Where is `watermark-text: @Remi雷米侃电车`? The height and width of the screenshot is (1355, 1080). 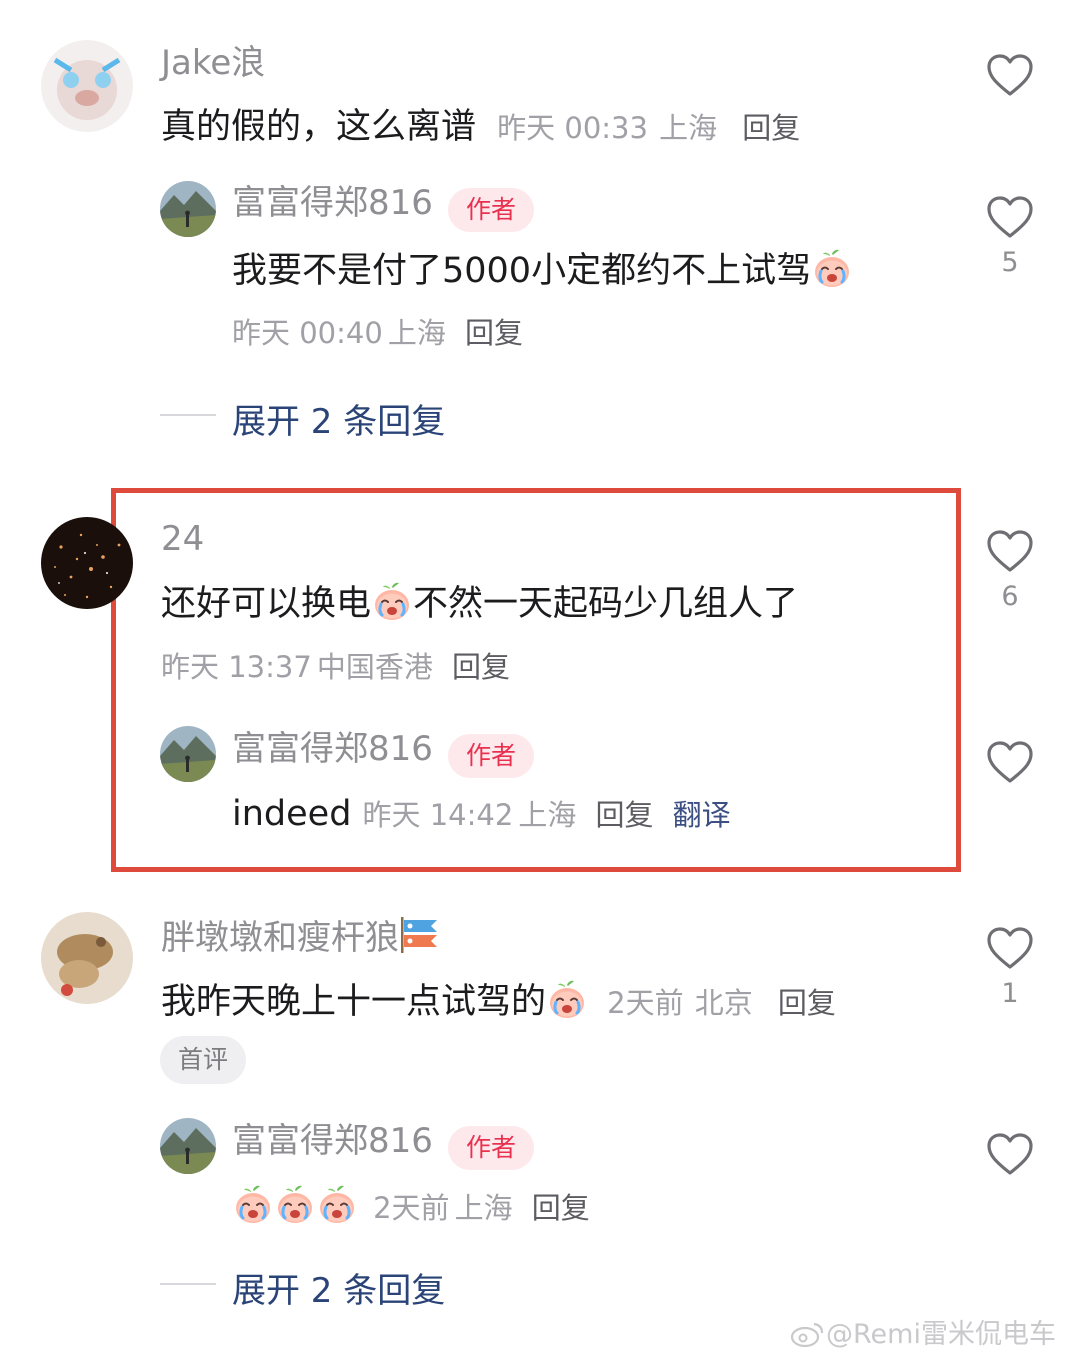 watermark-text: @Remi雷米侃电车 is located at coordinates (941, 1334).